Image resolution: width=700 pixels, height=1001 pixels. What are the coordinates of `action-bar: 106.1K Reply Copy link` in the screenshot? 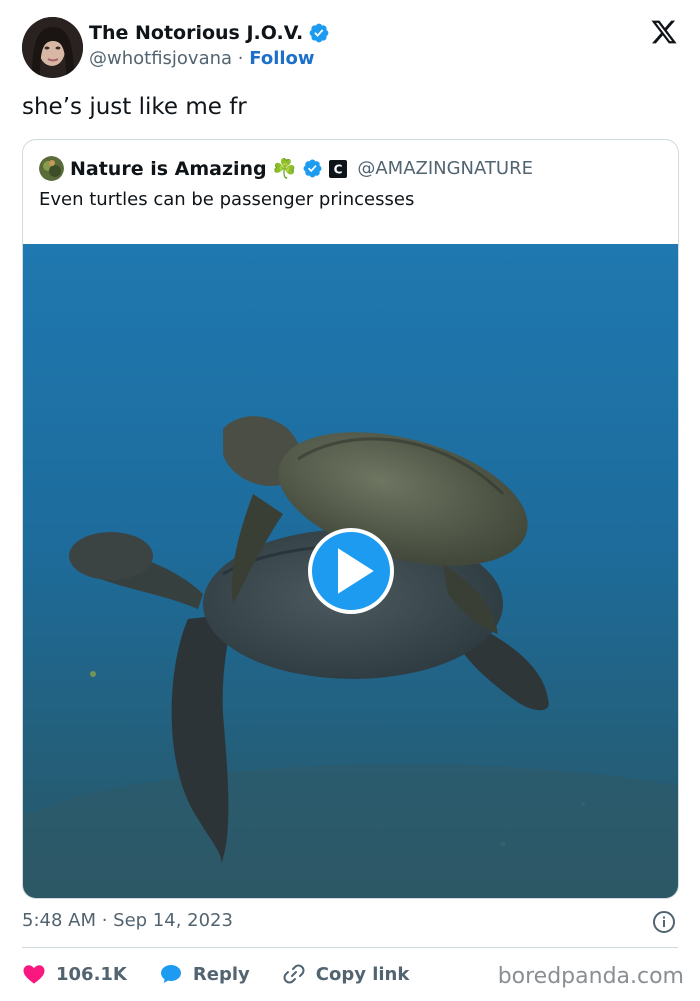 It's located at (215, 974).